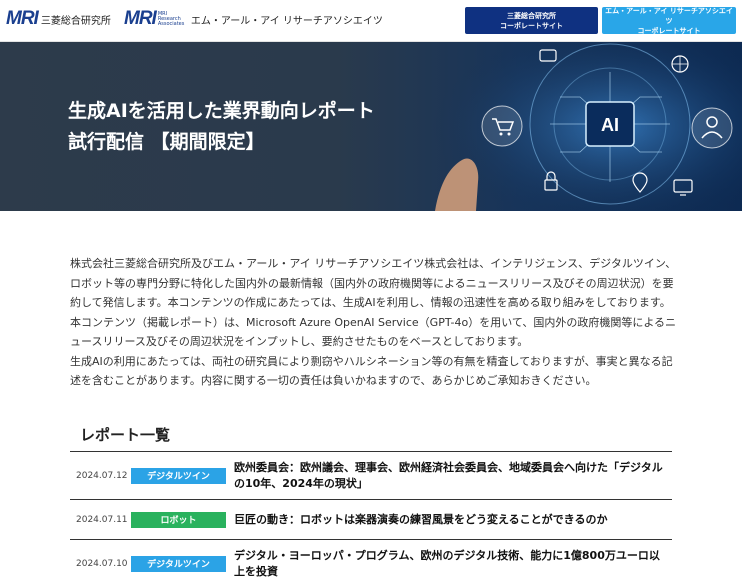  I want to click on hero-title-line1: 生成AIを活用した業界動向レポート, so click(221, 111).